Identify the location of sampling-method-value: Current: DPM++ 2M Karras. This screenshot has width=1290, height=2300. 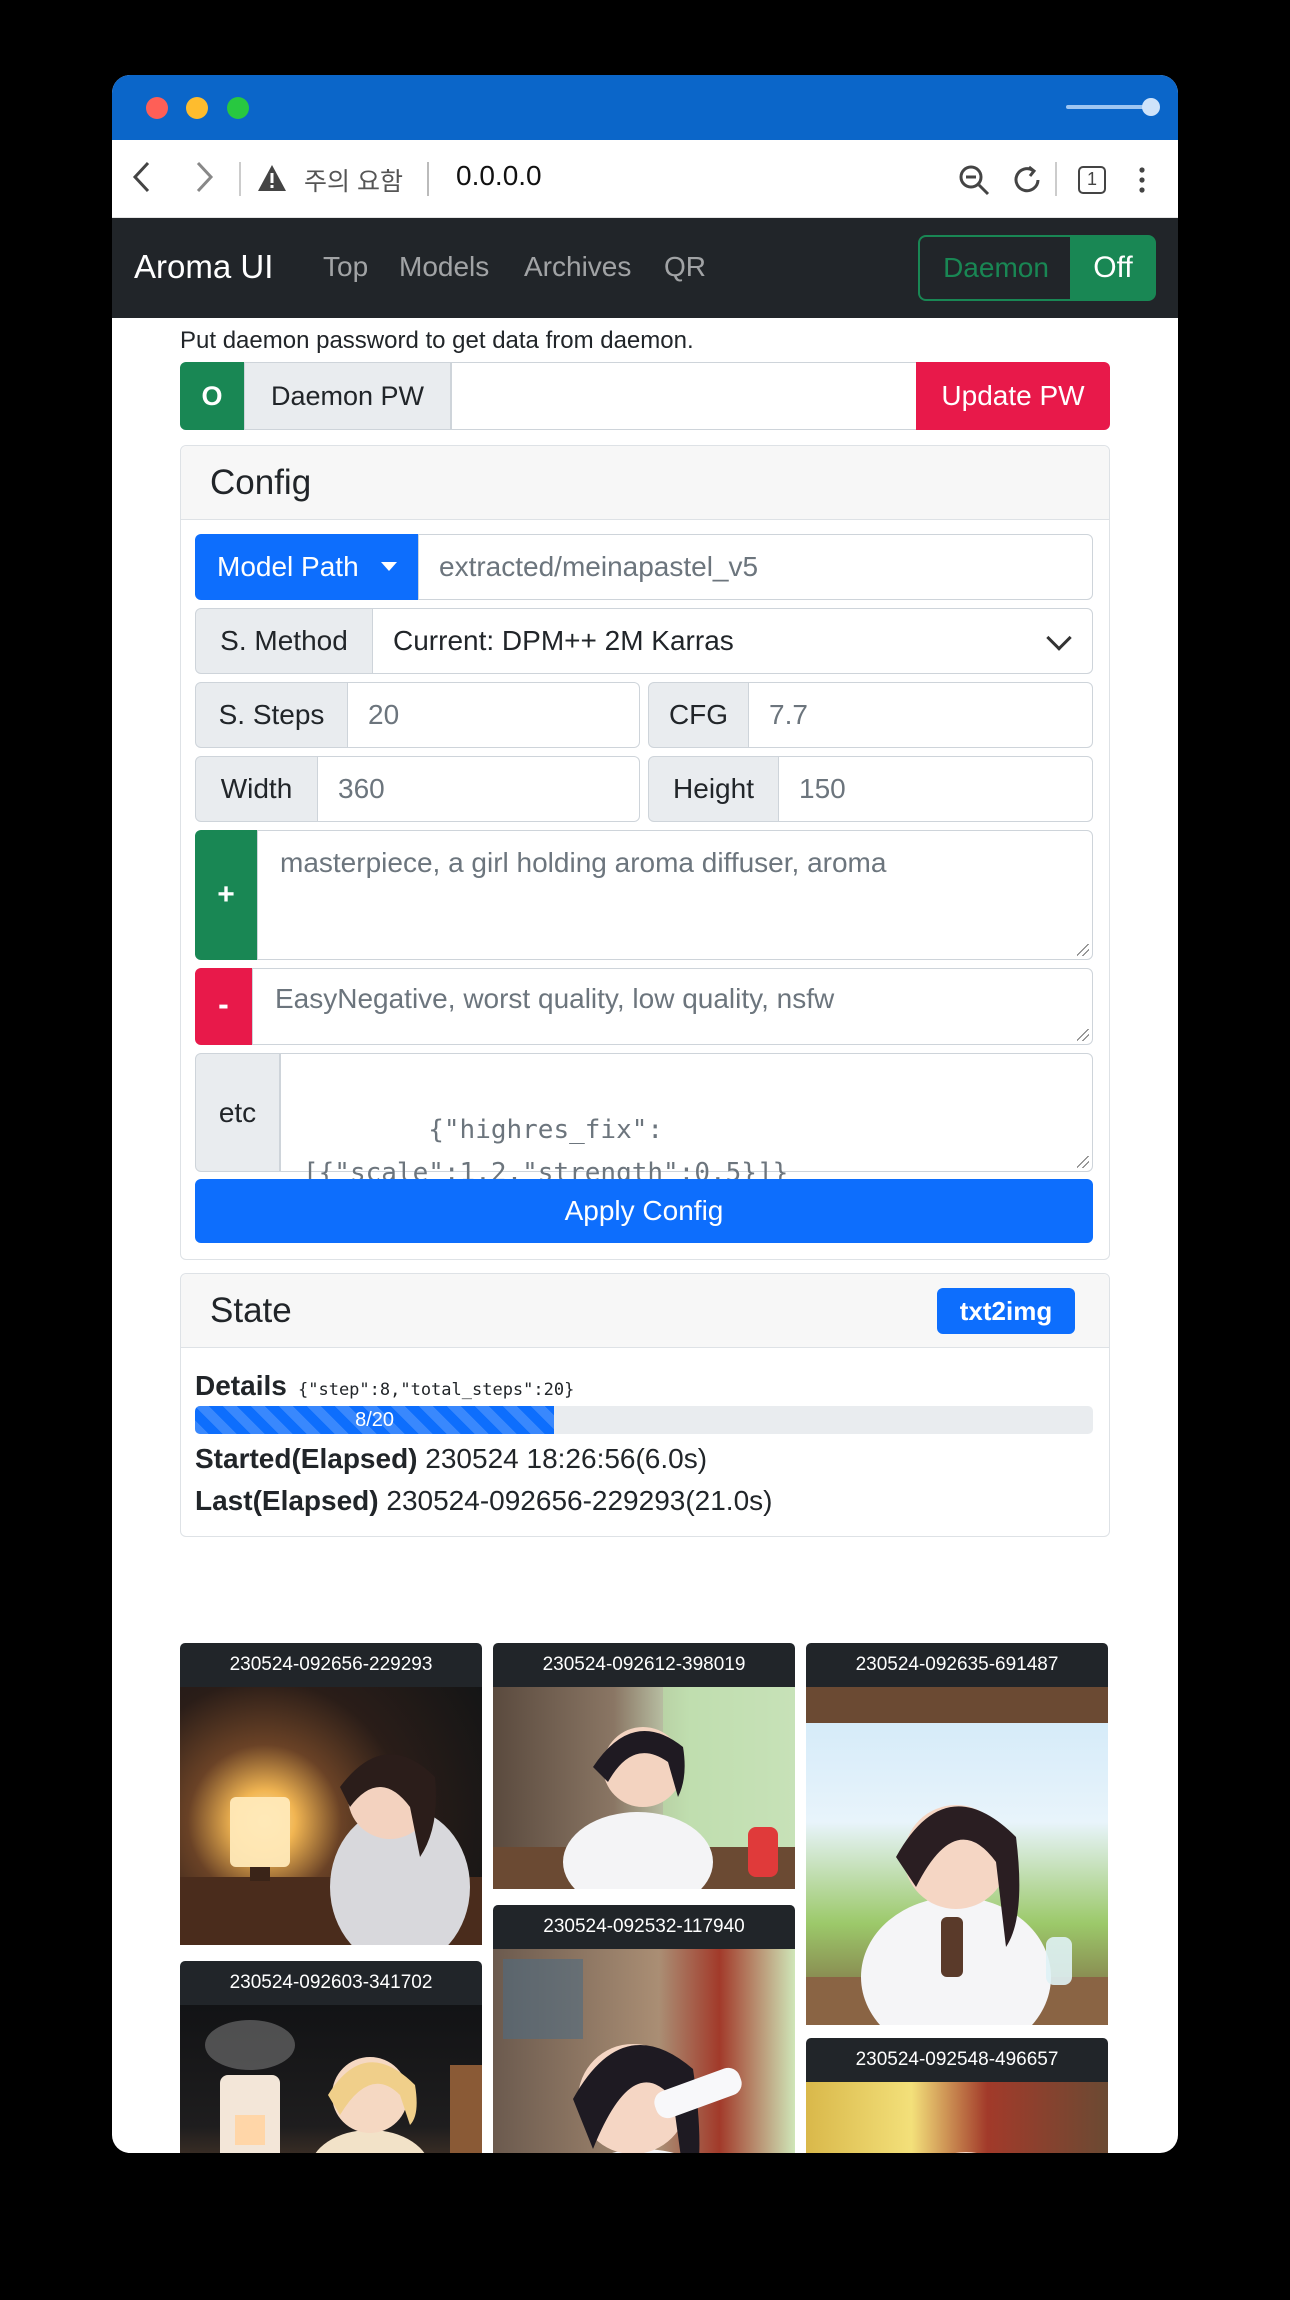
(563, 640).